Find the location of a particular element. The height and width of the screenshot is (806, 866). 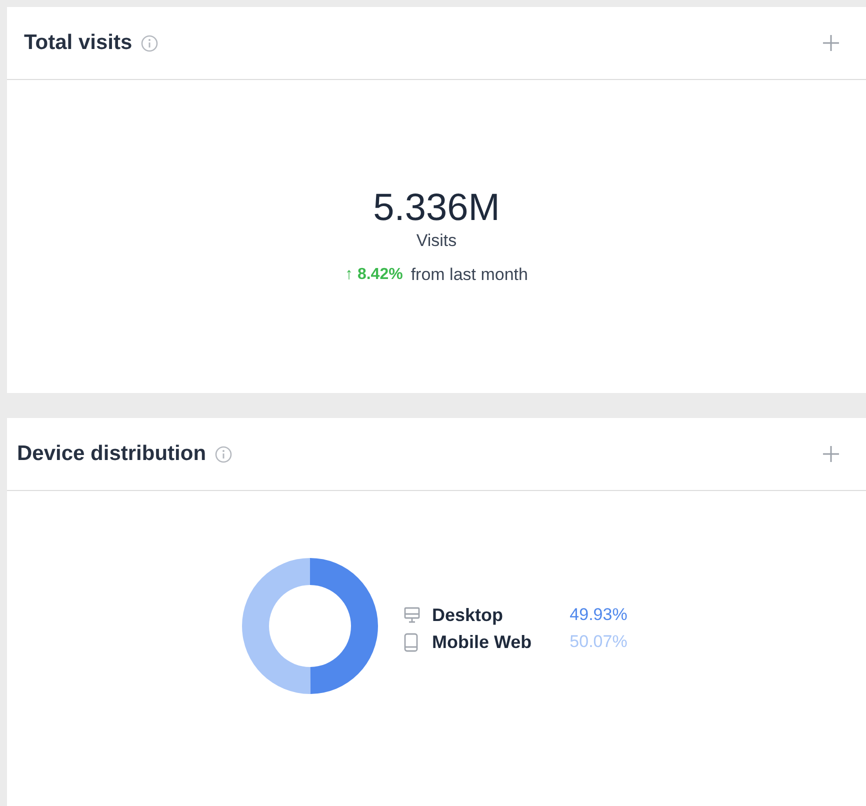

device-label: Desktop is located at coordinates (468, 615).